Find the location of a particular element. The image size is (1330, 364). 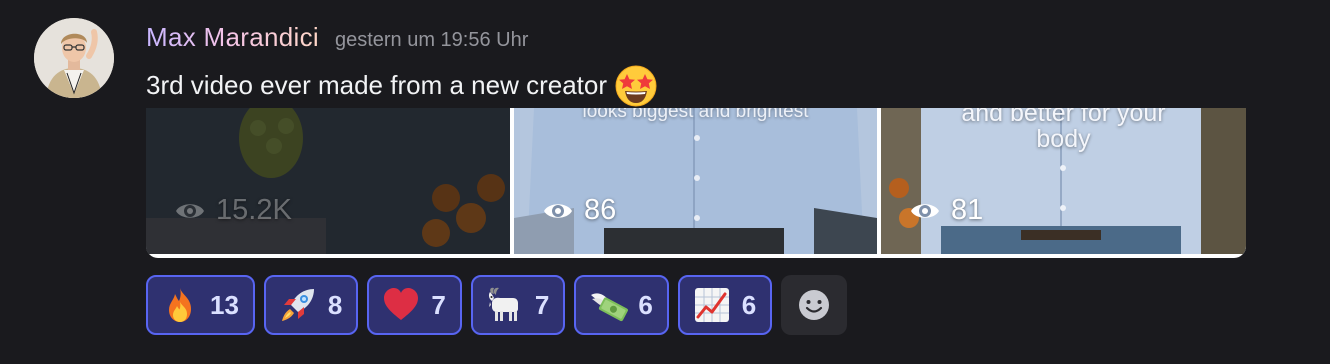

reaction-count: 13 is located at coordinates (224, 304).